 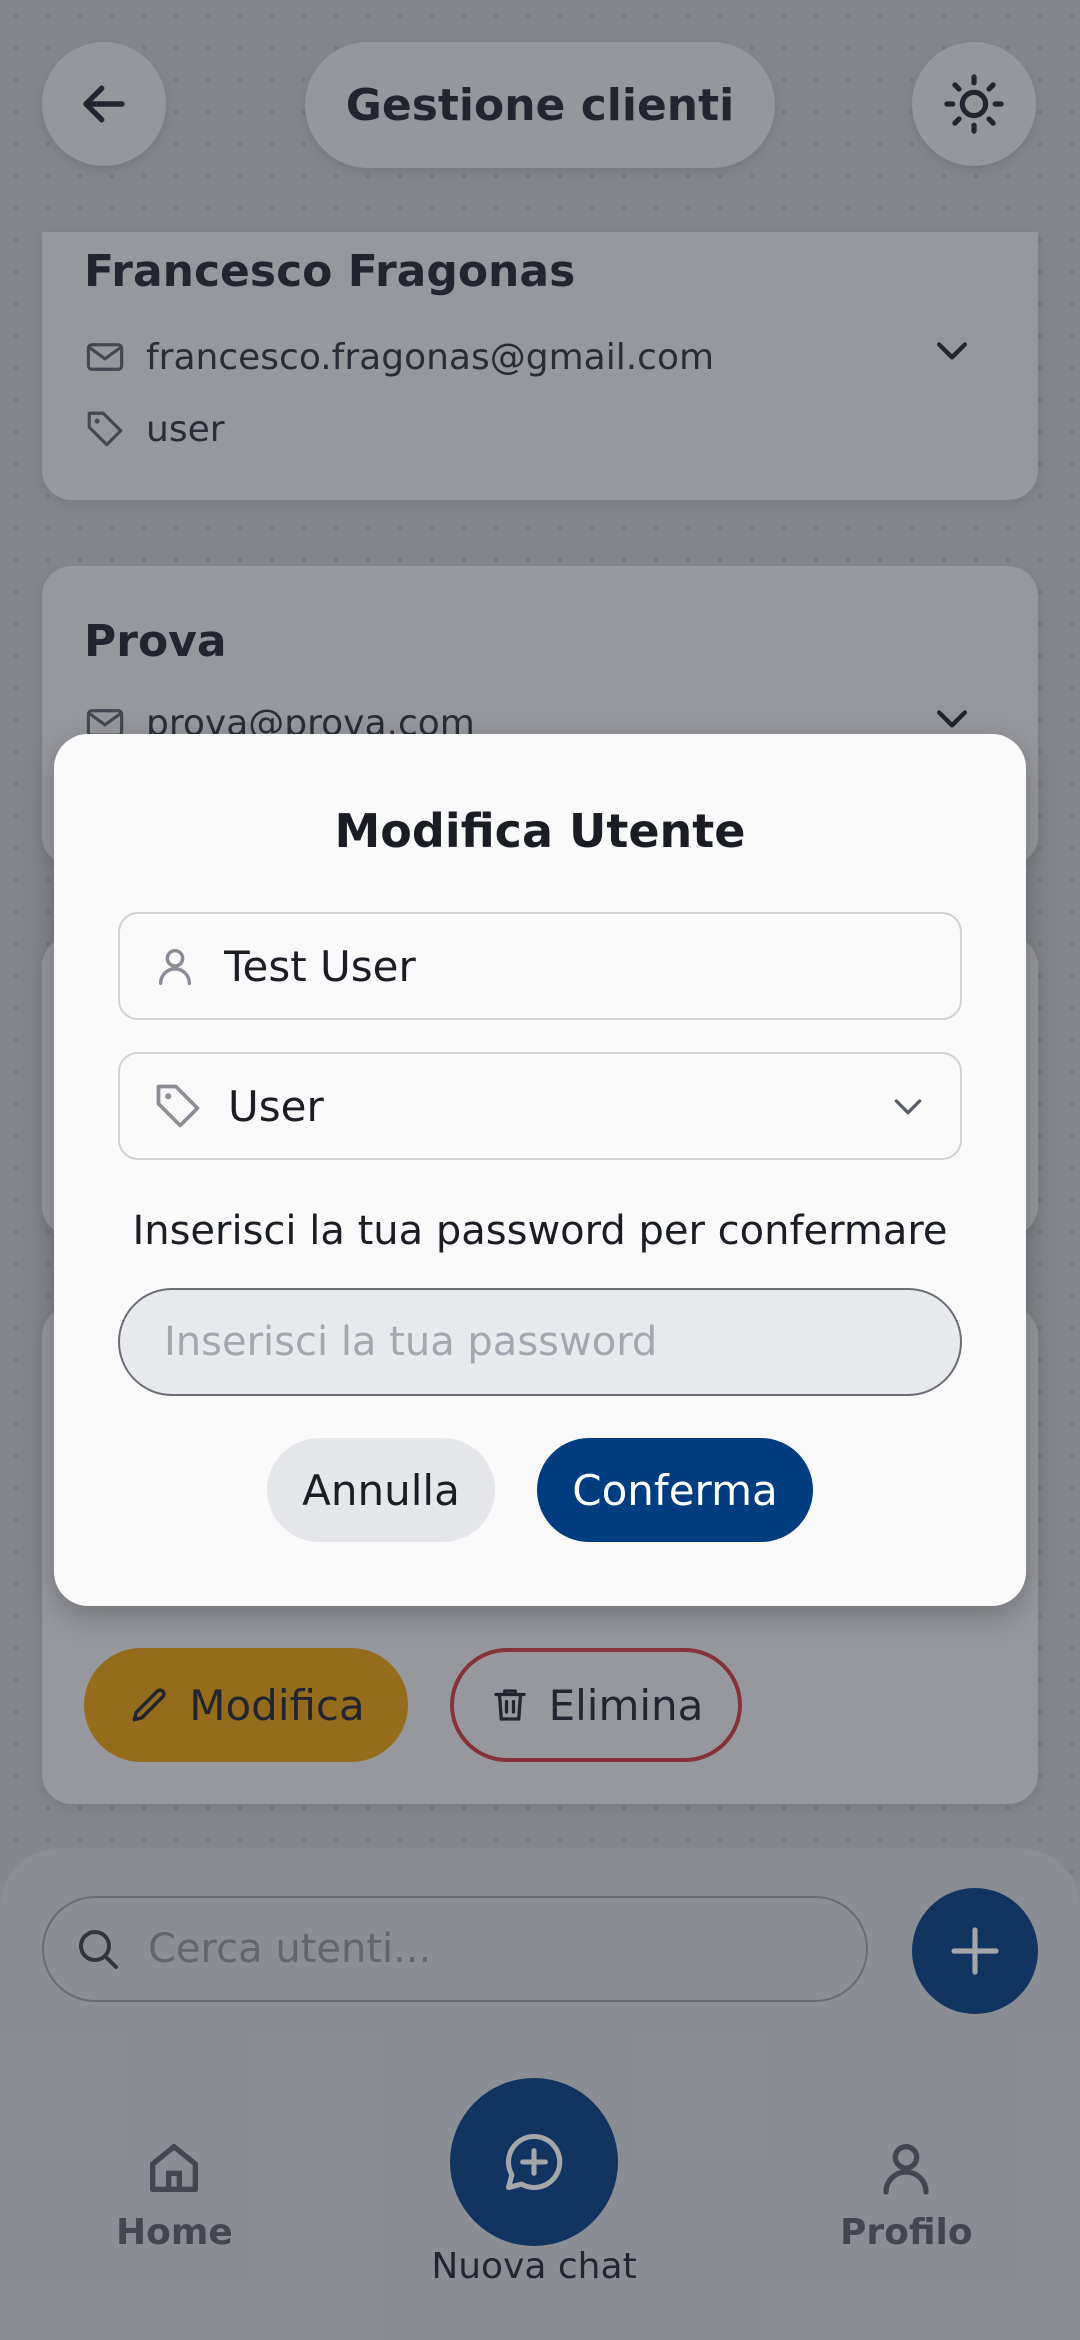 What do you see at coordinates (540, 831) in the screenshot?
I see `dialog-title: Modifica Utente` at bounding box center [540, 831].